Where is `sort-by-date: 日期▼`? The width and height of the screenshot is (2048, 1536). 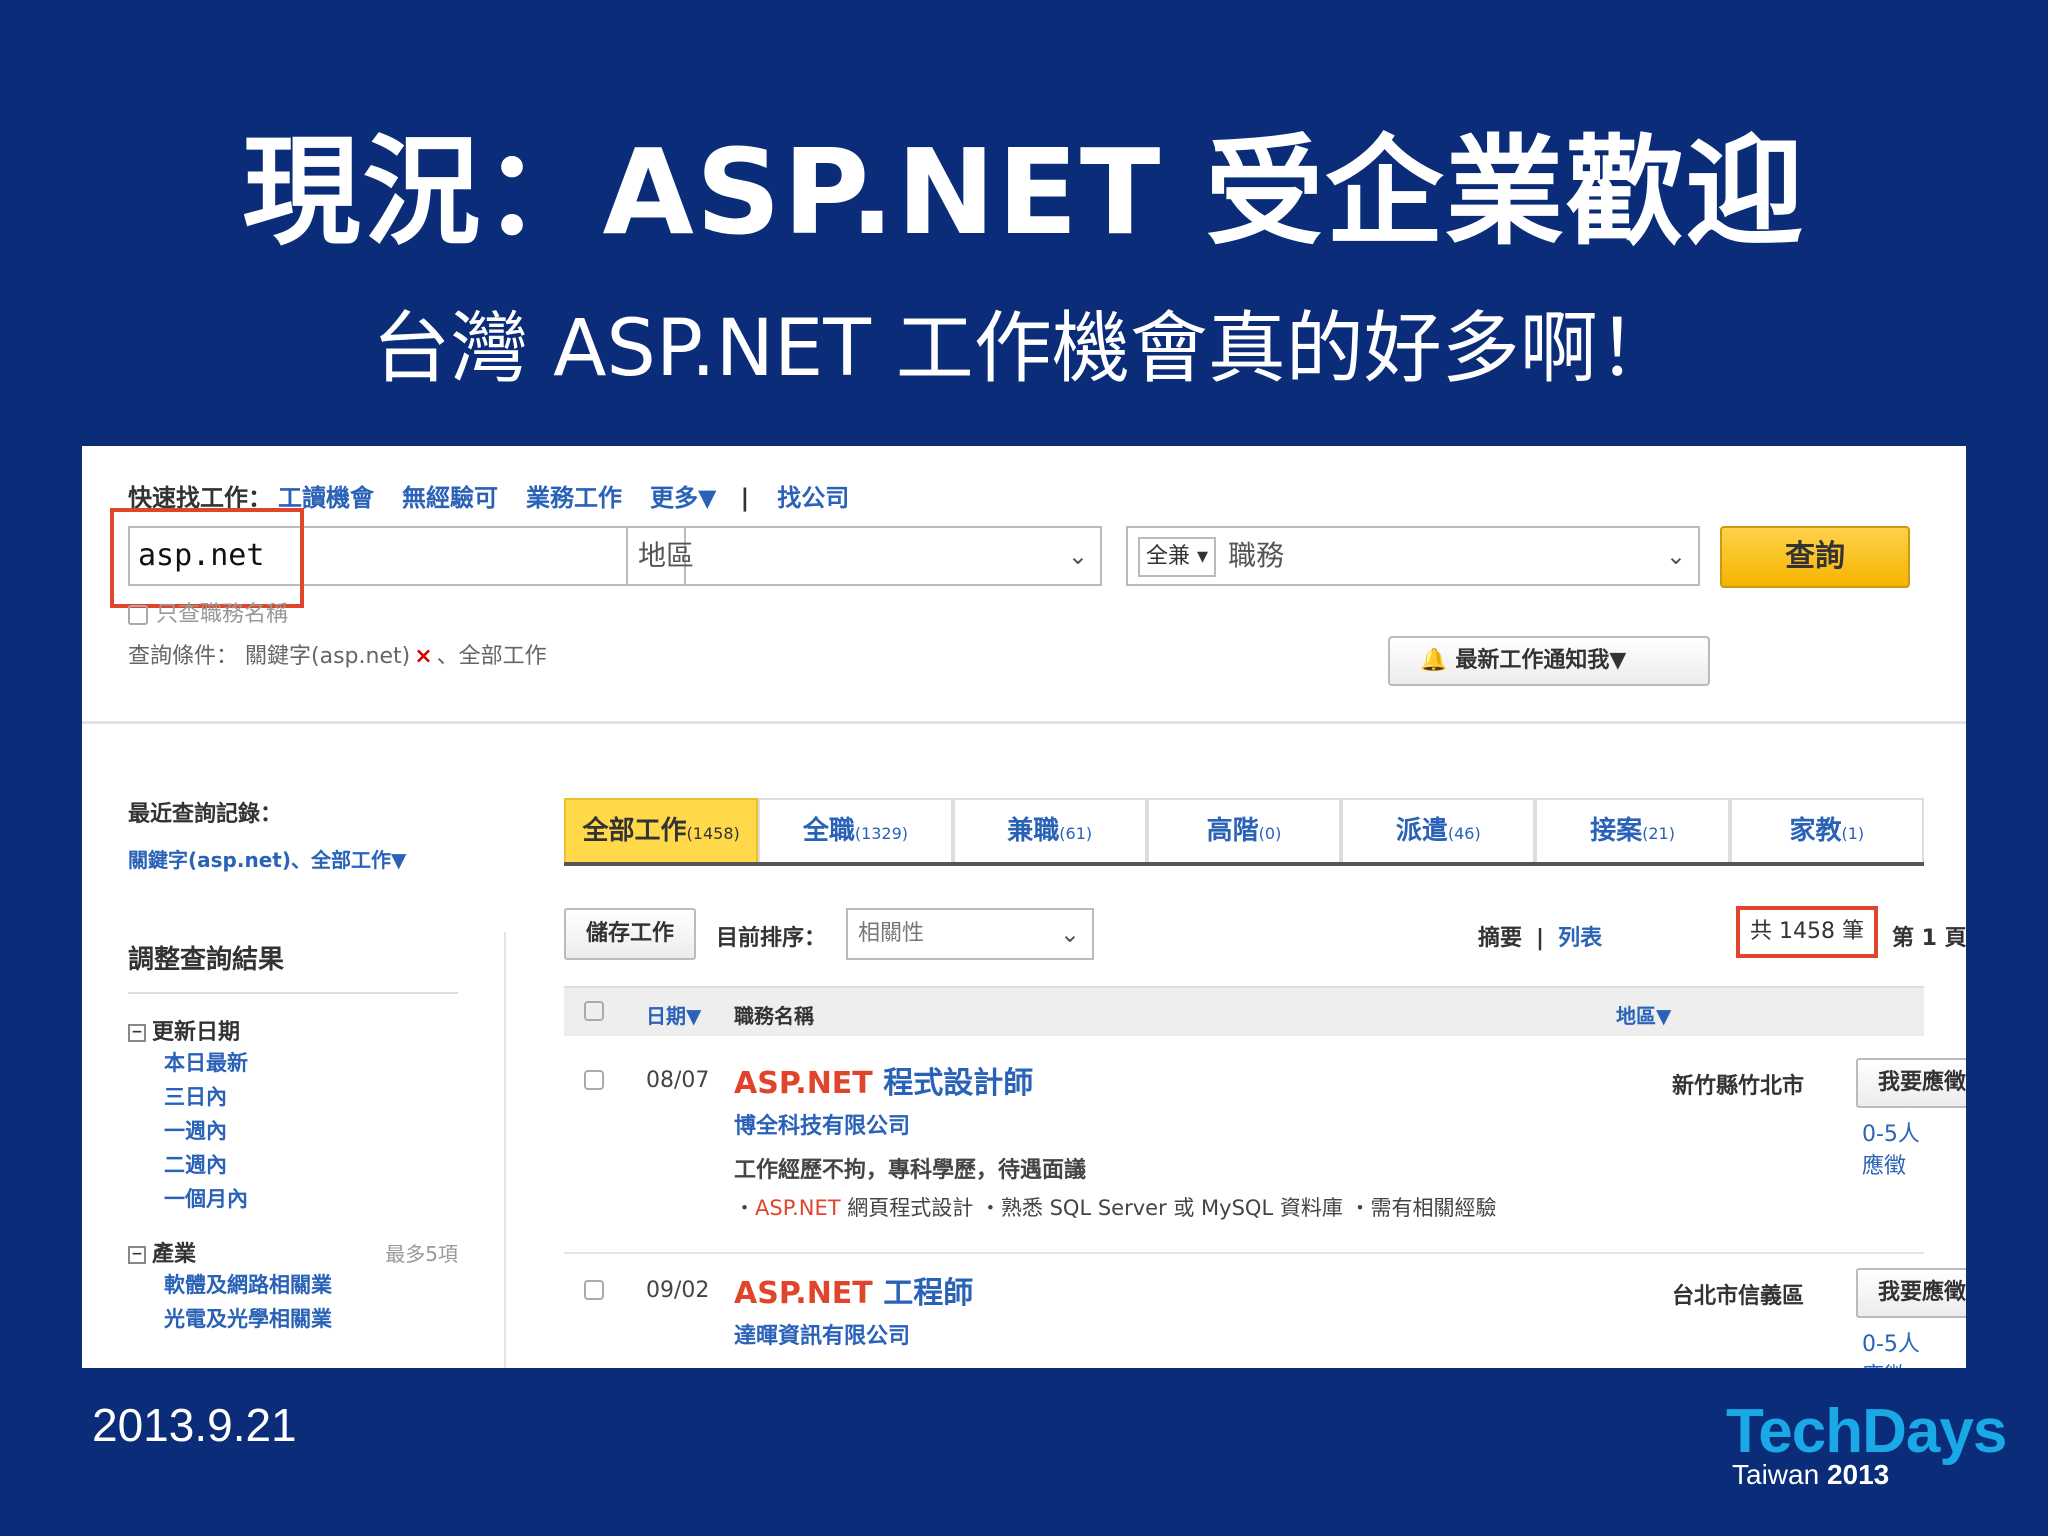 sort-by-date: 日期▼ is located at coordinates (673, 1014).